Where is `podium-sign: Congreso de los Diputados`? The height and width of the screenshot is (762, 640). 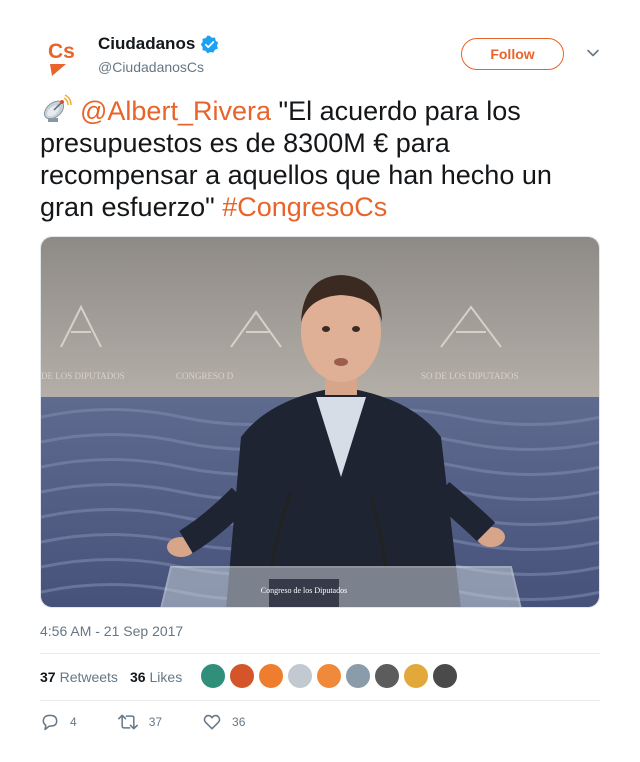
podium-sign: Congreso de los Diputados is located at coordinates (304, 590).